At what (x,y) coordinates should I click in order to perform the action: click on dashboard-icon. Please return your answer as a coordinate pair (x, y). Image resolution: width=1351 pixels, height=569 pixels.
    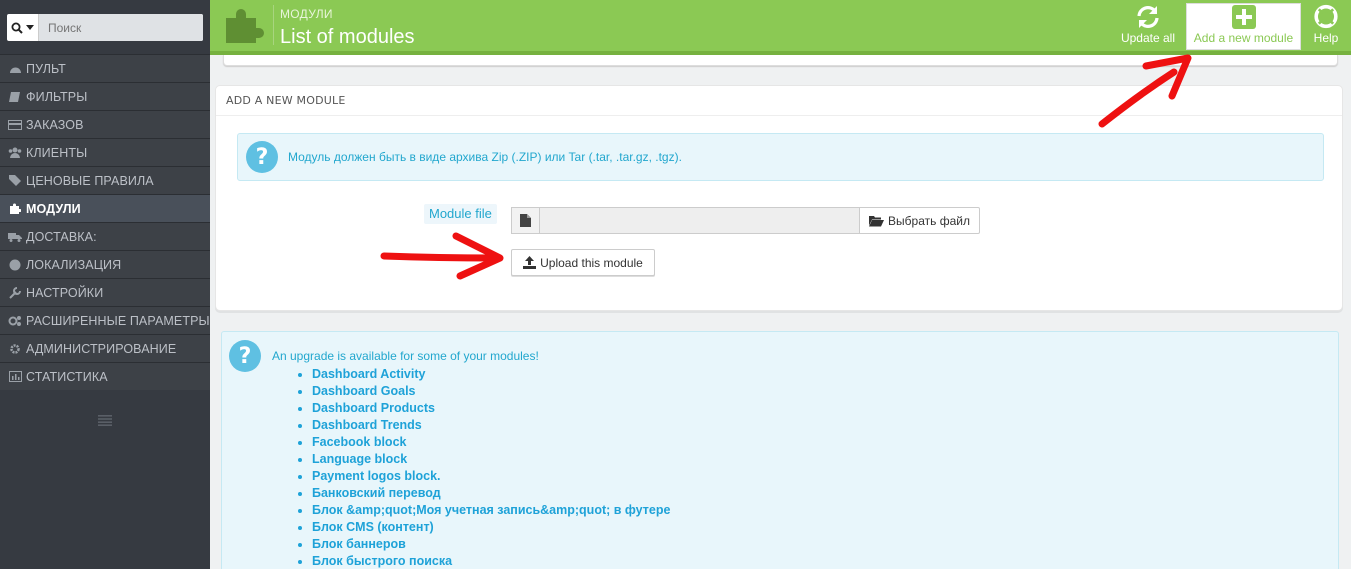
    Looking at the image, I should click on (15, 68).